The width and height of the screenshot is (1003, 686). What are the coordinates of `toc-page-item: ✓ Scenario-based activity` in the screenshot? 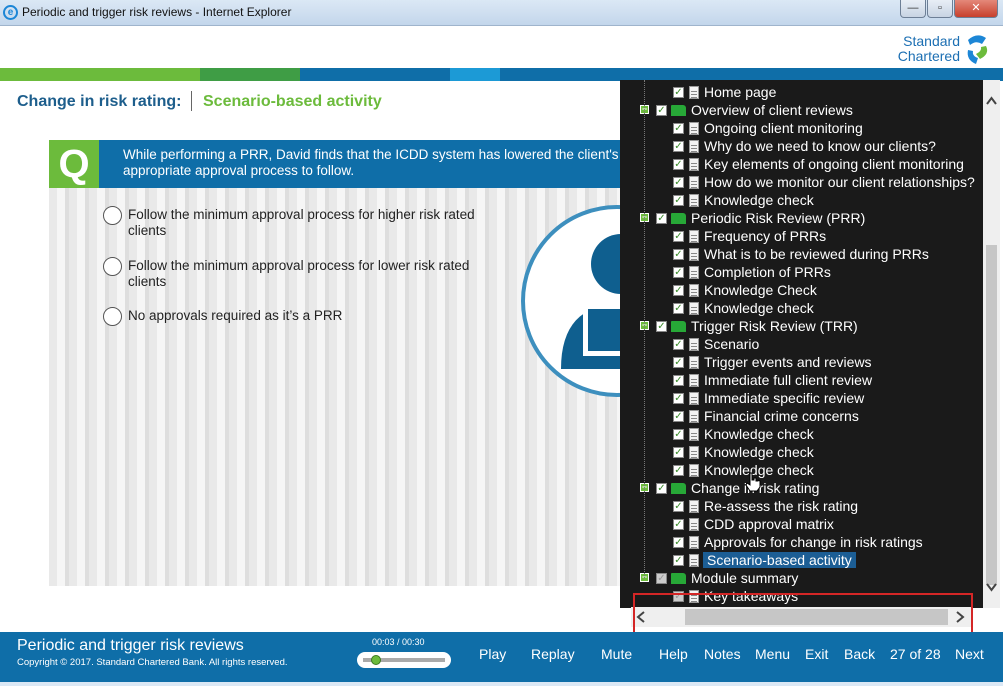 It's located at (764, 560).